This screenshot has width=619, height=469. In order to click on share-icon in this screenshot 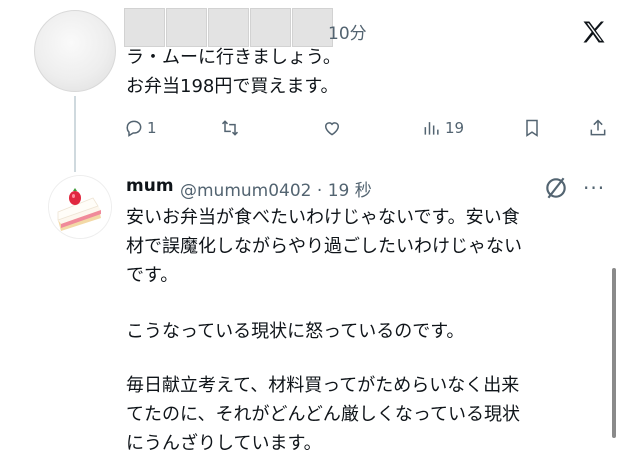, I will do `click(598, 127)`.